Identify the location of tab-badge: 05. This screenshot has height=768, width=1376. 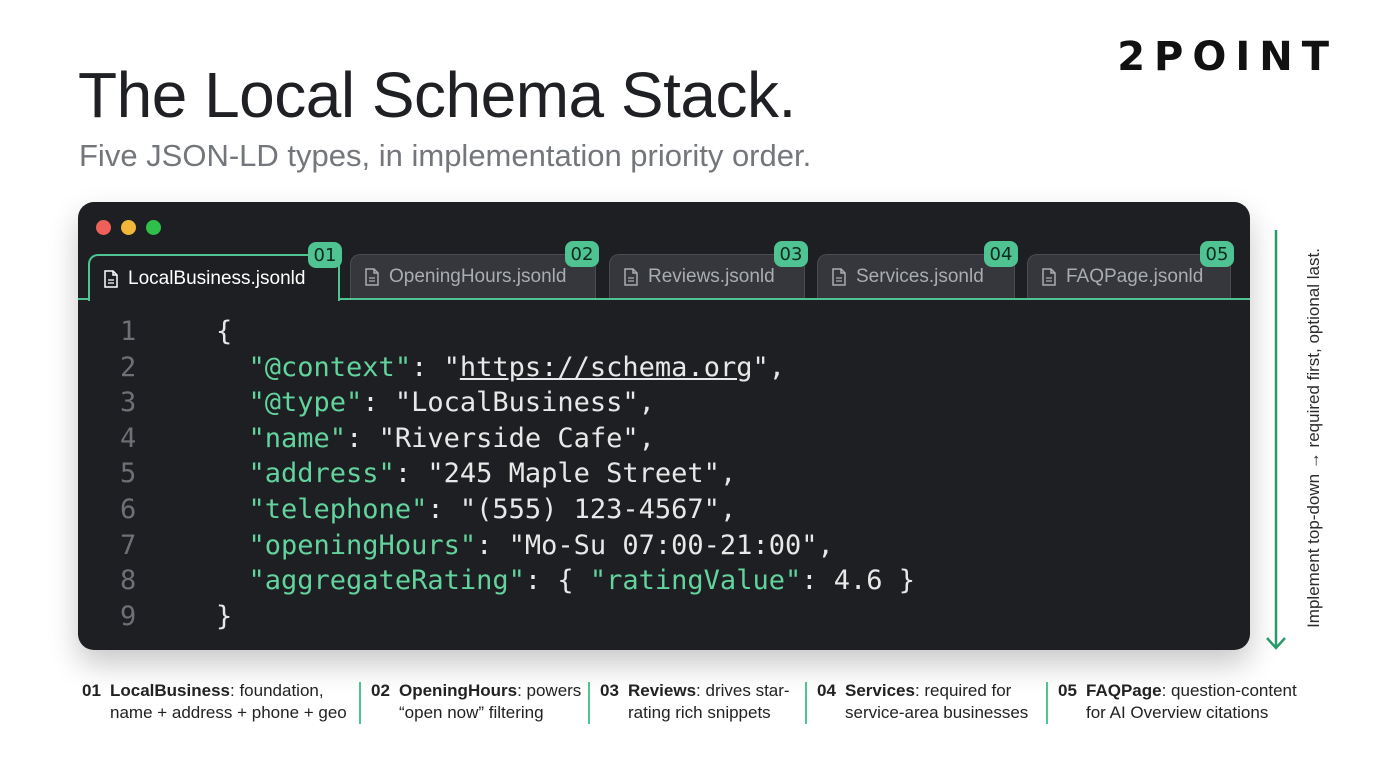
(1217, 254).